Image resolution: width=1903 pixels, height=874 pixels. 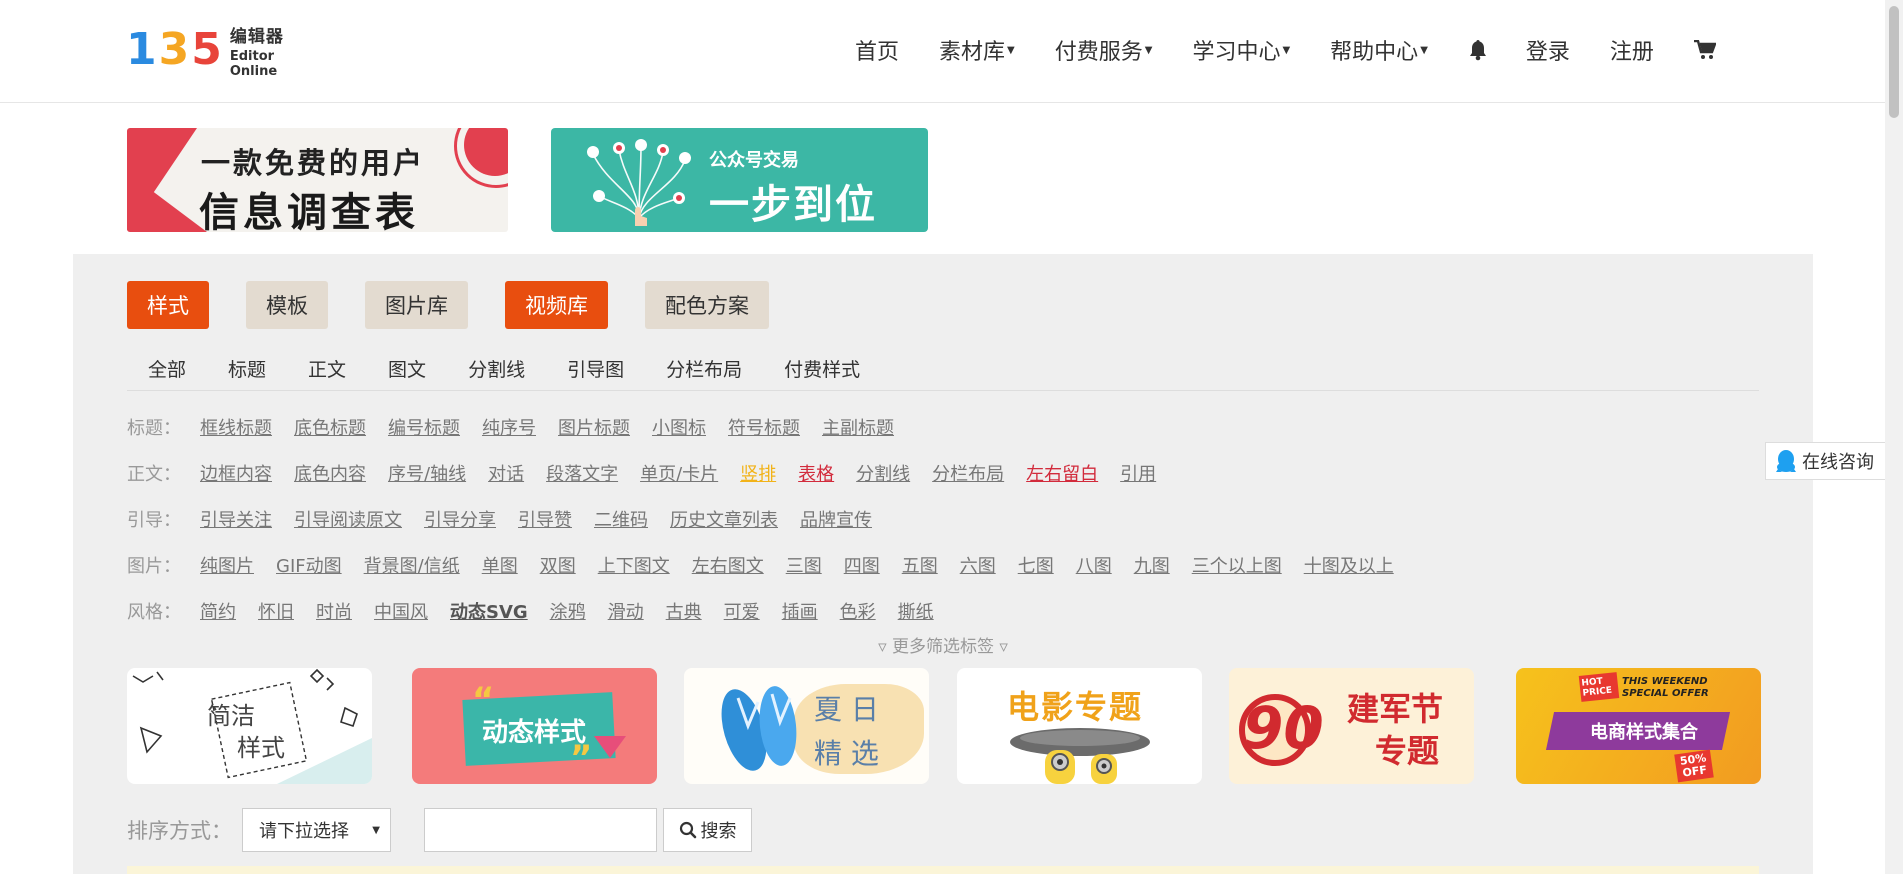 What do you see at coordinates (707, 305) in the screenshot?
I see `tab-color-schemes: 配色方案` at bounding box center [707, 305].